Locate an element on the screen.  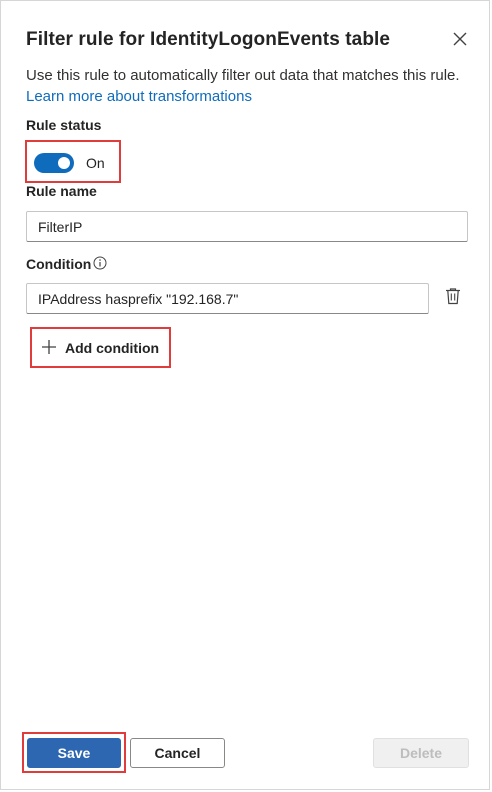
rule-name-label: Rule name is located at coordinates (61, 191).